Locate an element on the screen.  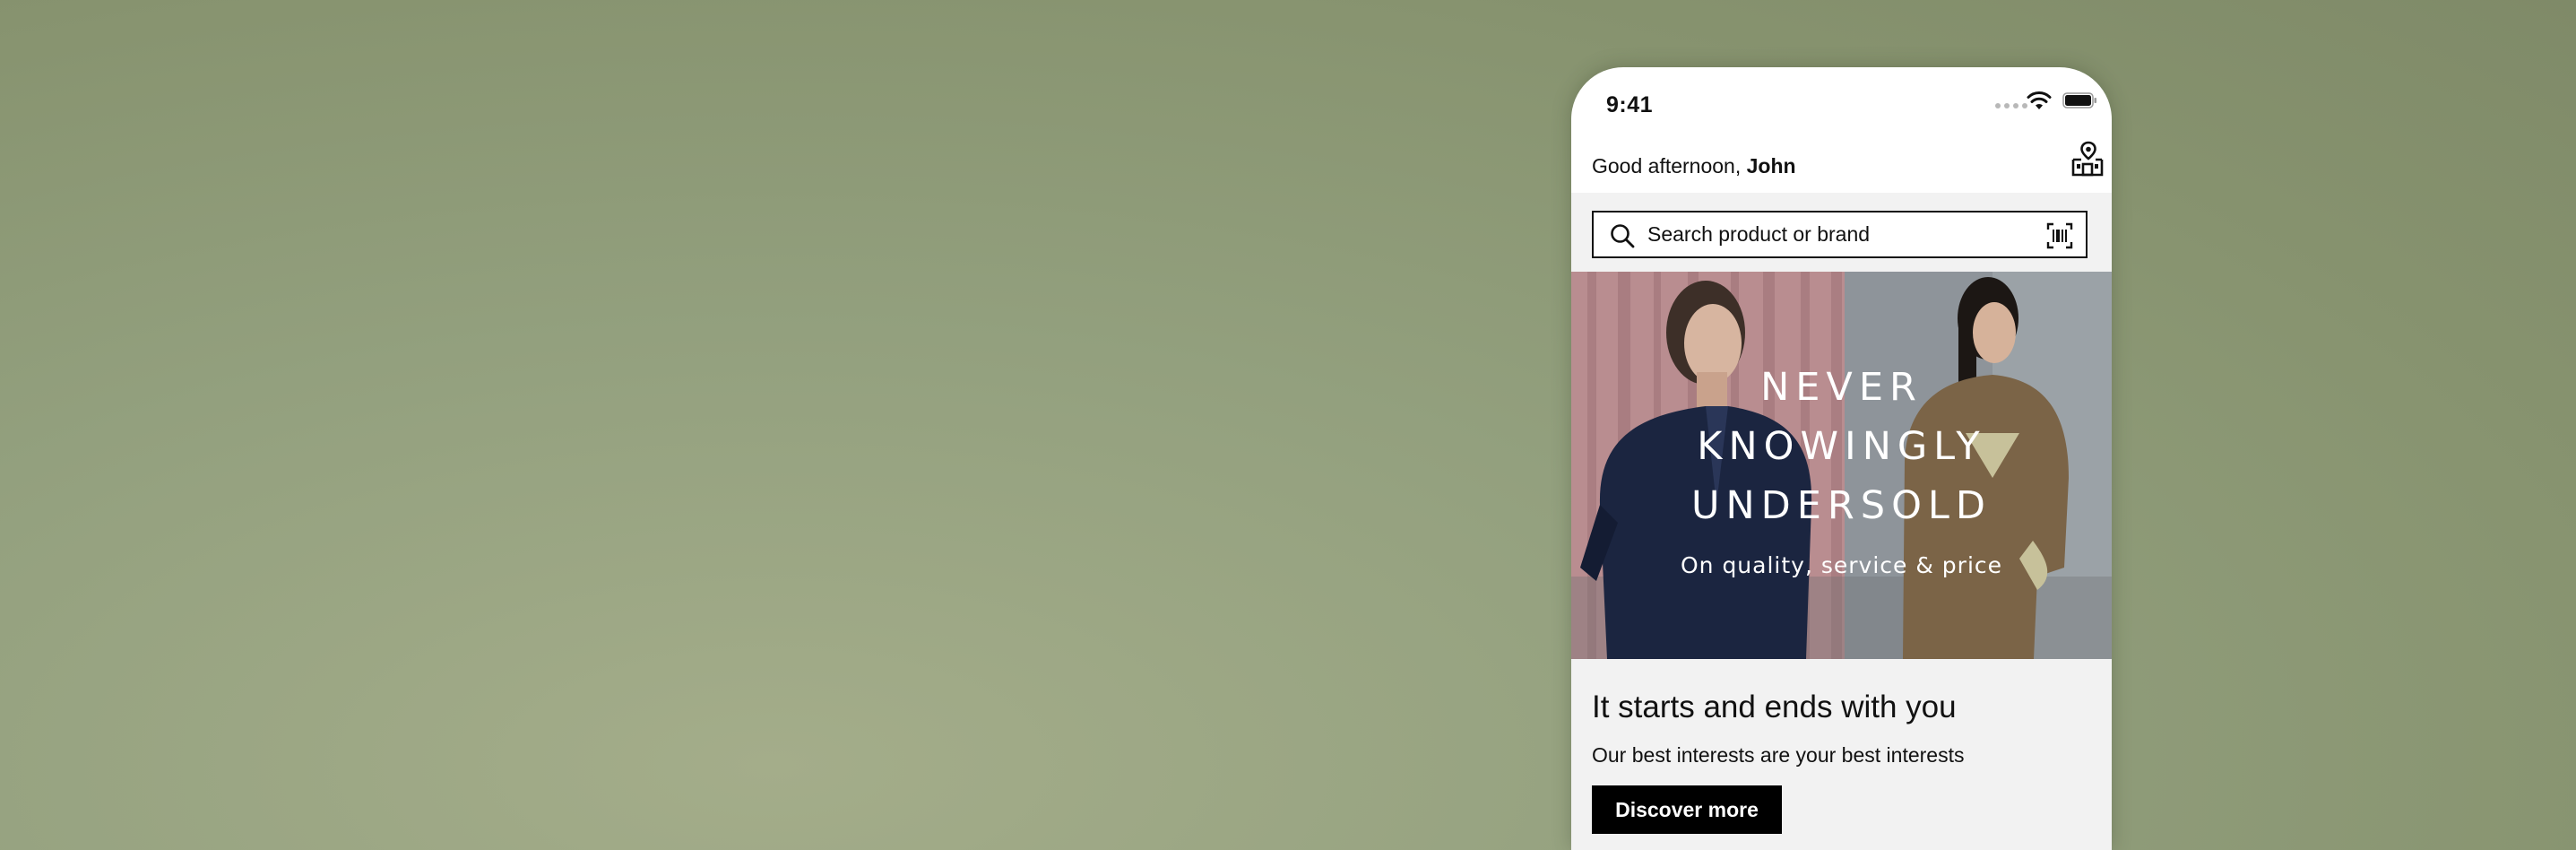
search-input is located at coordinates (1835, 234).